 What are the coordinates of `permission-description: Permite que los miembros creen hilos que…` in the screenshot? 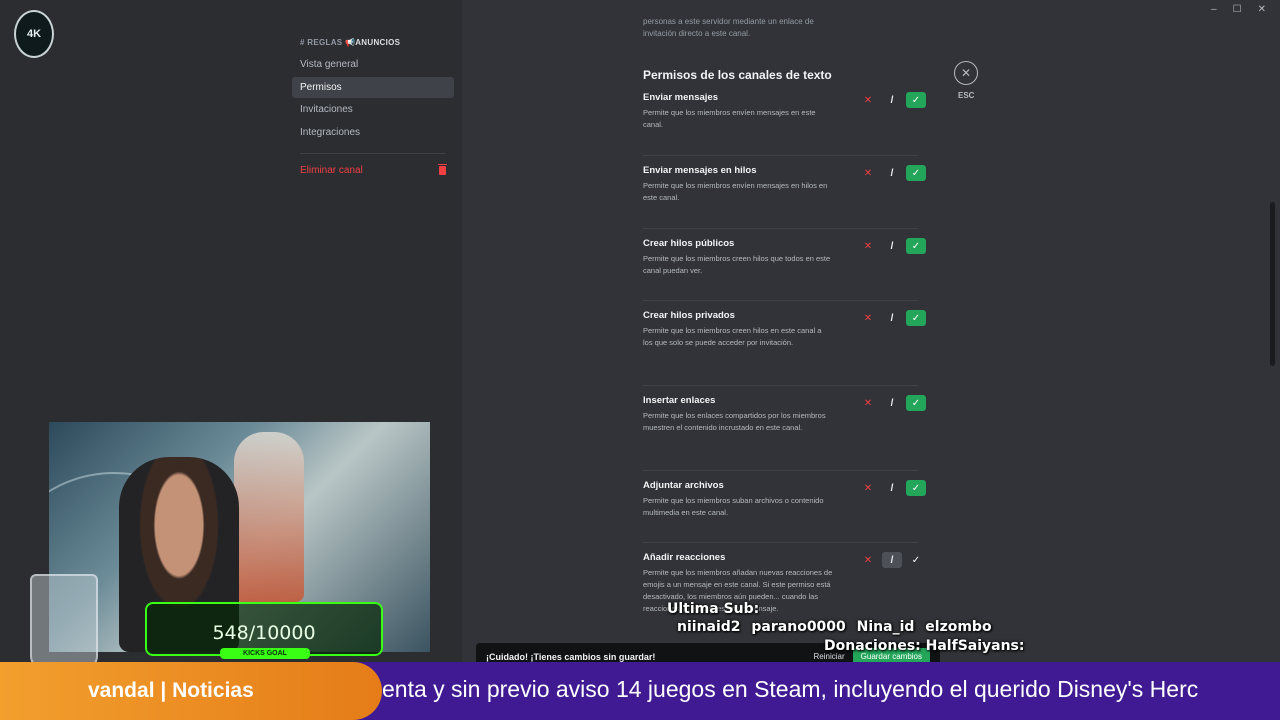 It's located at (737, 264).